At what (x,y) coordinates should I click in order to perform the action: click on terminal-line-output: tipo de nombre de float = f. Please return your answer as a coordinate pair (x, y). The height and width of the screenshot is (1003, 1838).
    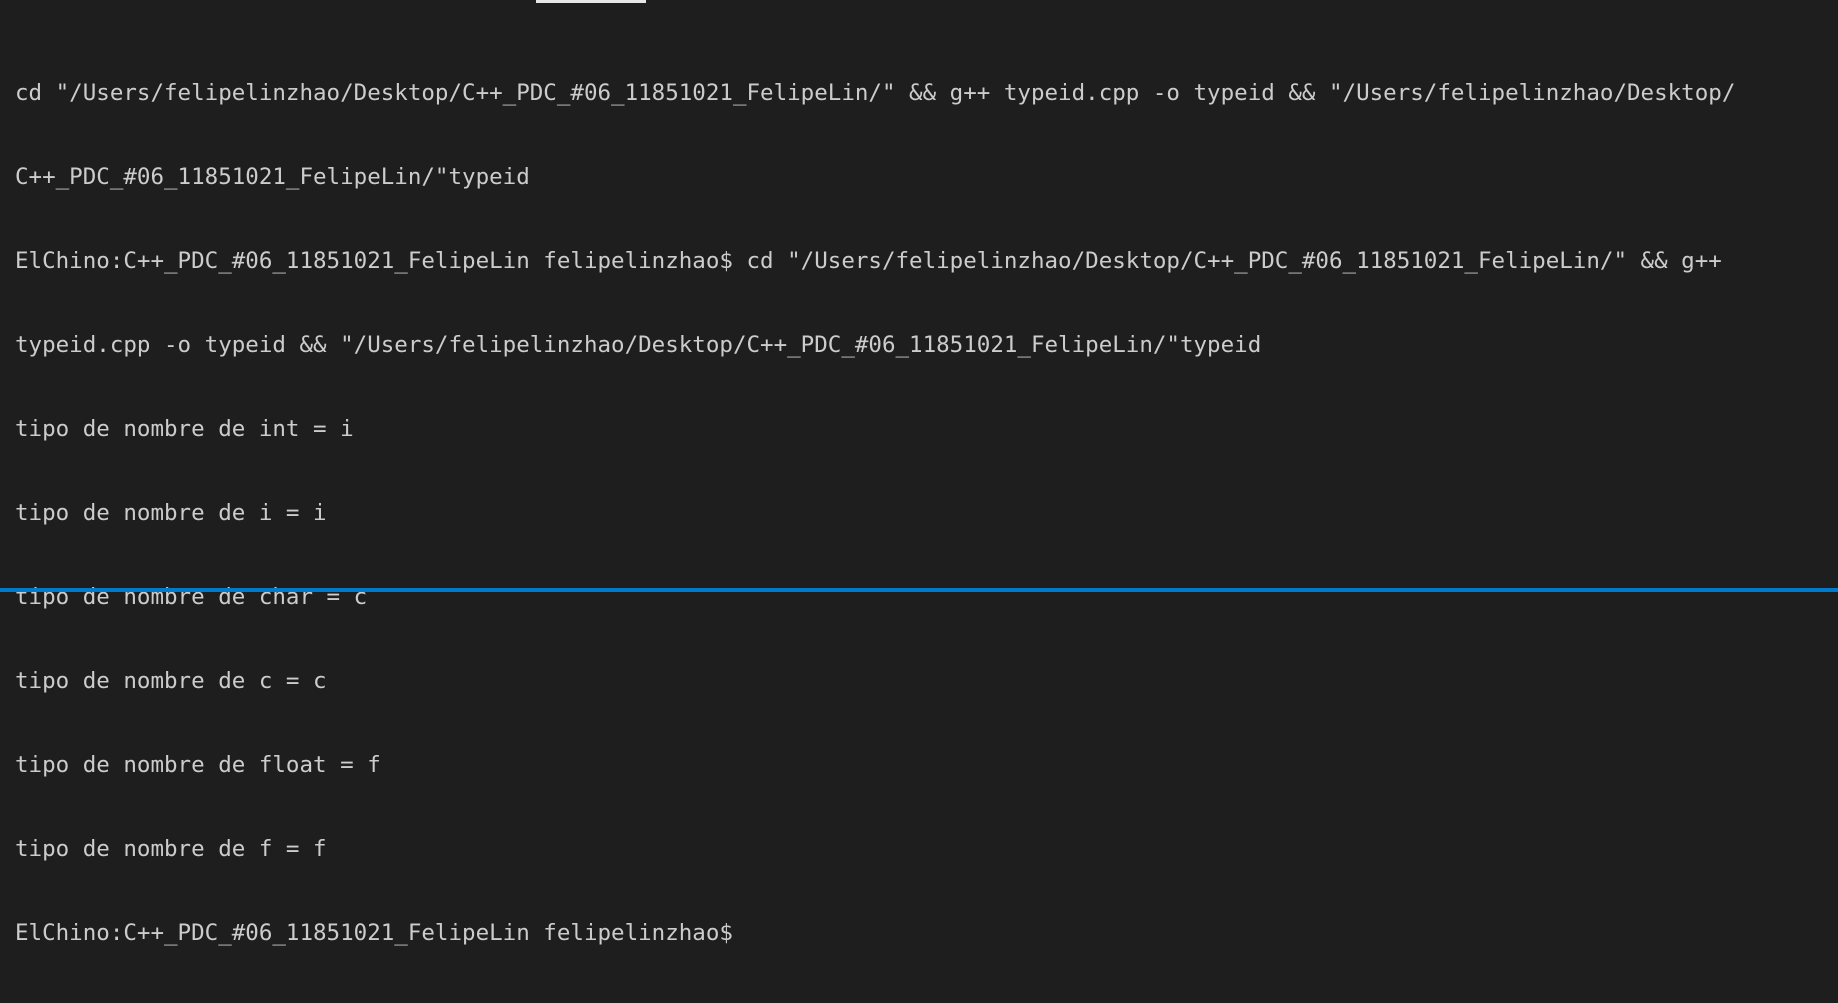
    Looking at the image, I should click on (198, 765).